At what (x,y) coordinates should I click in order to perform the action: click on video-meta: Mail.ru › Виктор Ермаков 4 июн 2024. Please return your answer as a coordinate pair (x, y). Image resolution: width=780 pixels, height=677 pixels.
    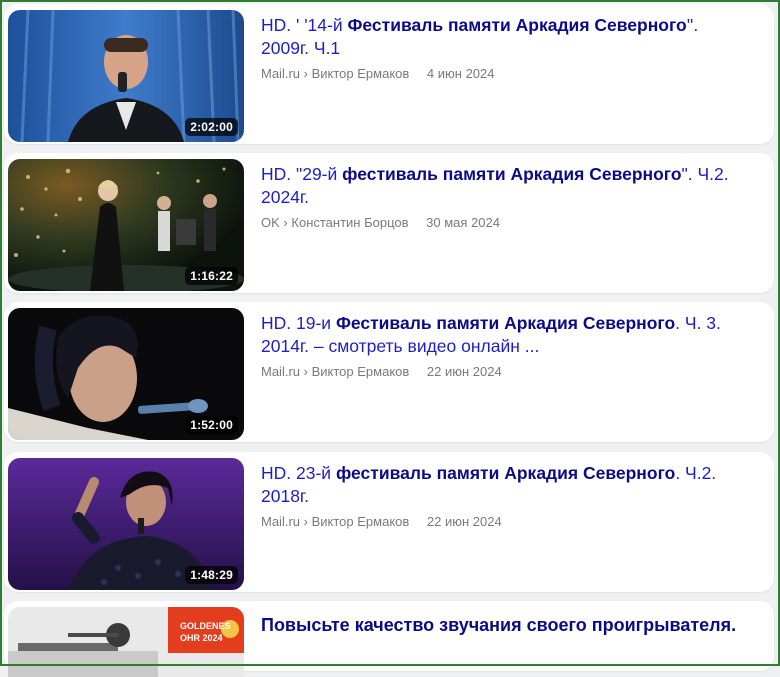
    Looking at the image, I should click on (506, 73).